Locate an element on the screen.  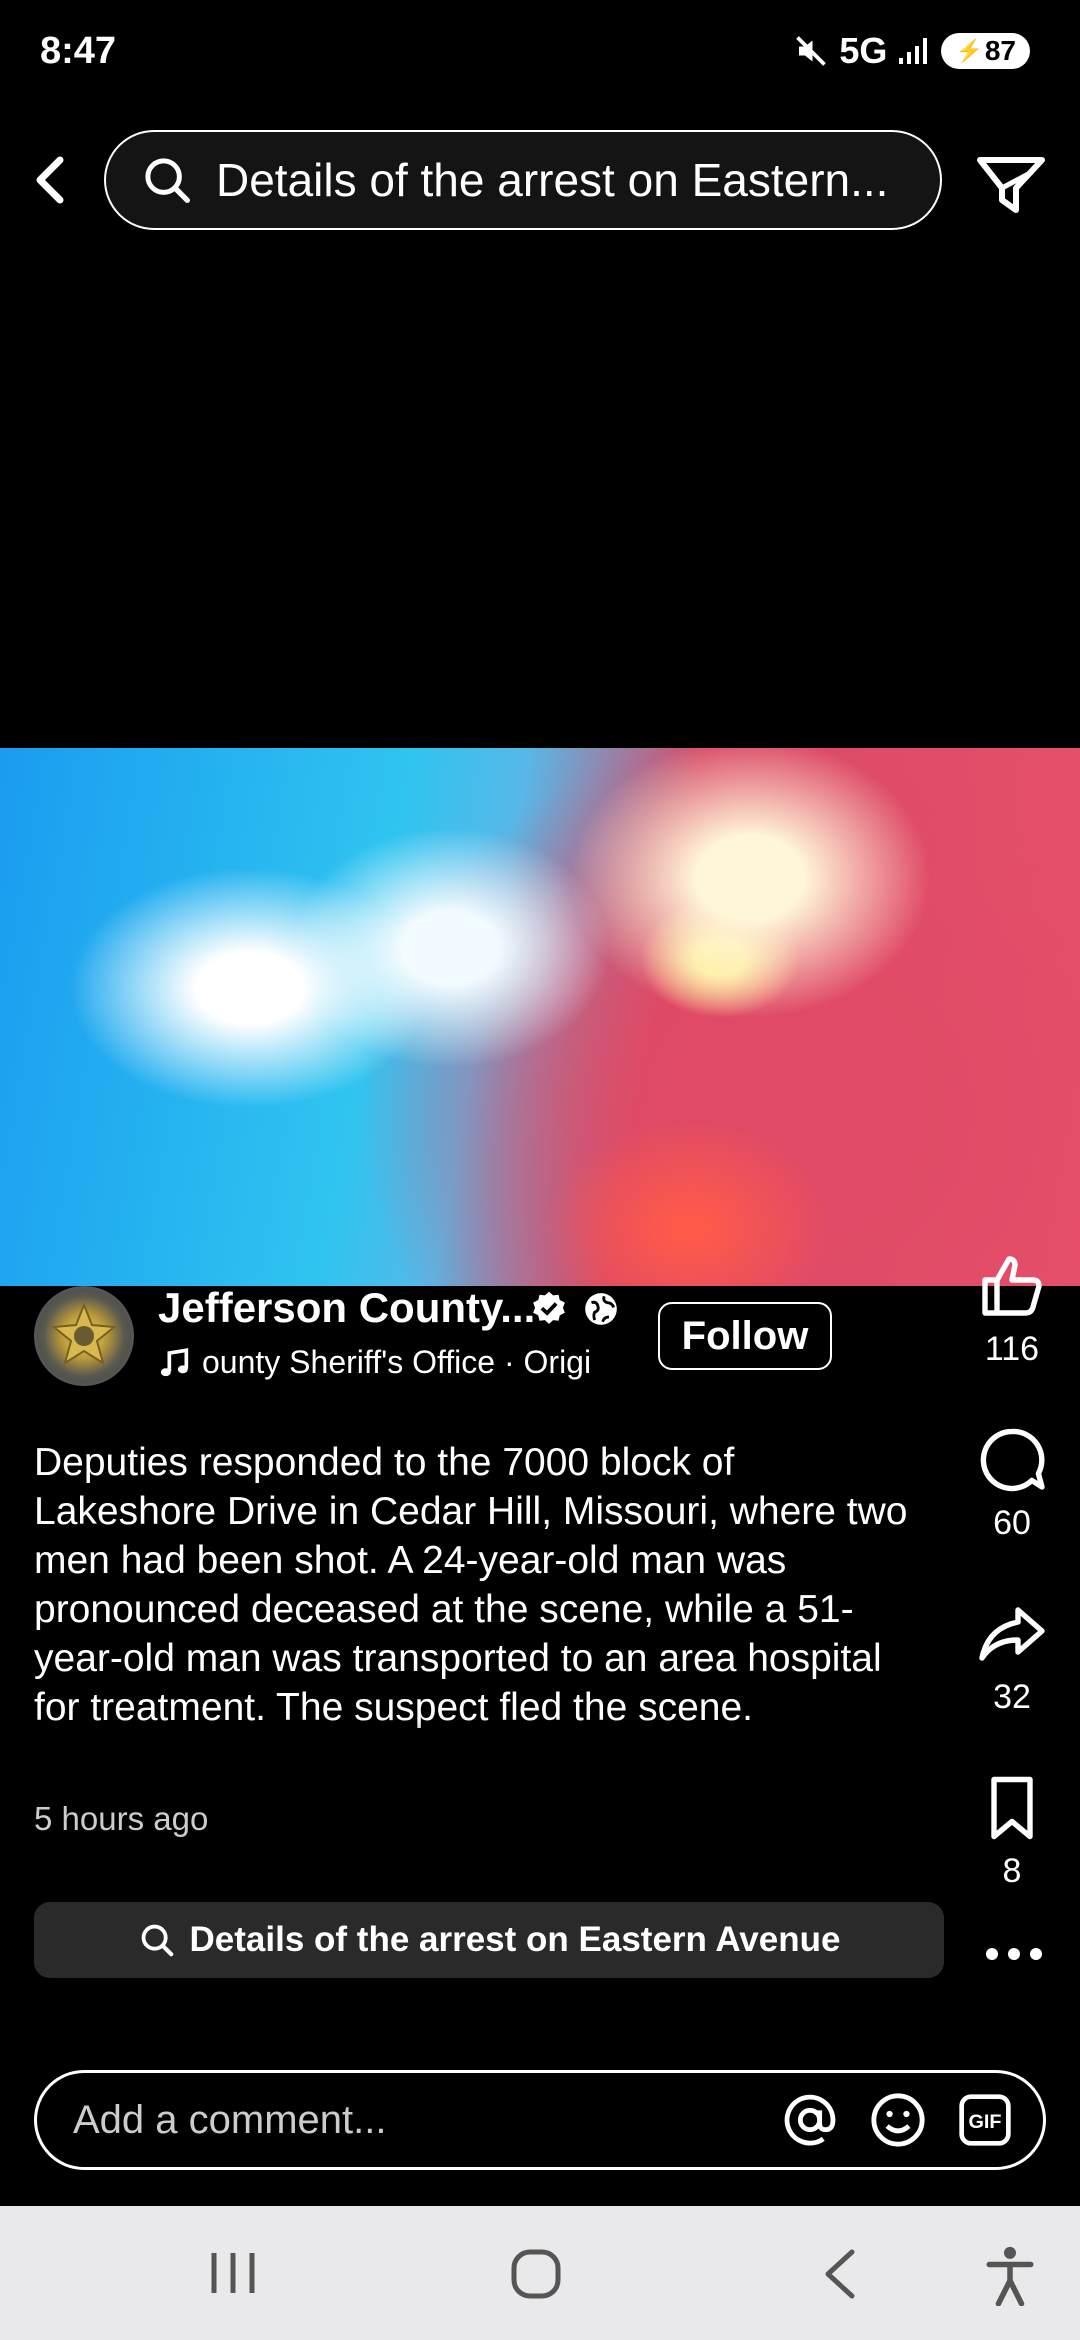
like-button: 116 is located at coordinates (1012, 1309).